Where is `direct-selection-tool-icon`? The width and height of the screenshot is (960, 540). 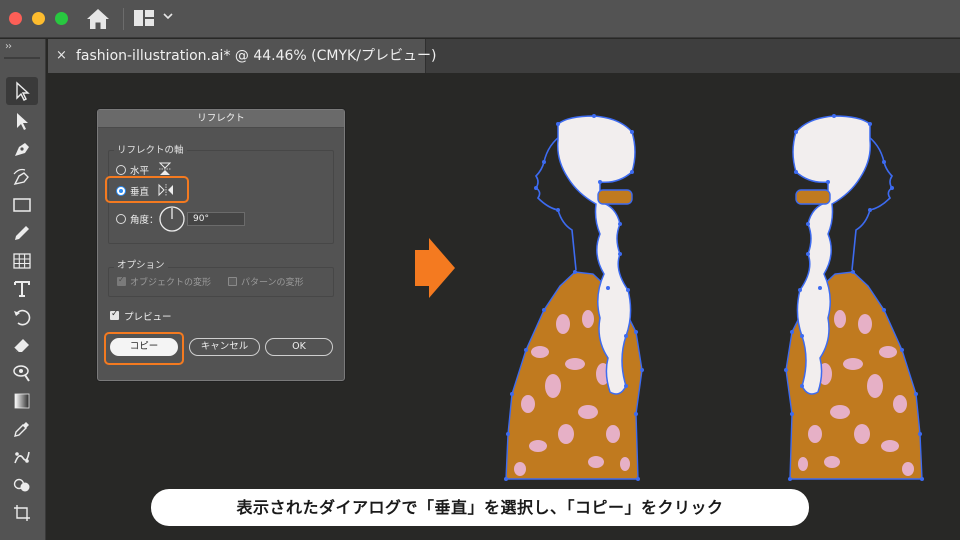
direct-selection-tool-icon is located at coordinates (22, 121).